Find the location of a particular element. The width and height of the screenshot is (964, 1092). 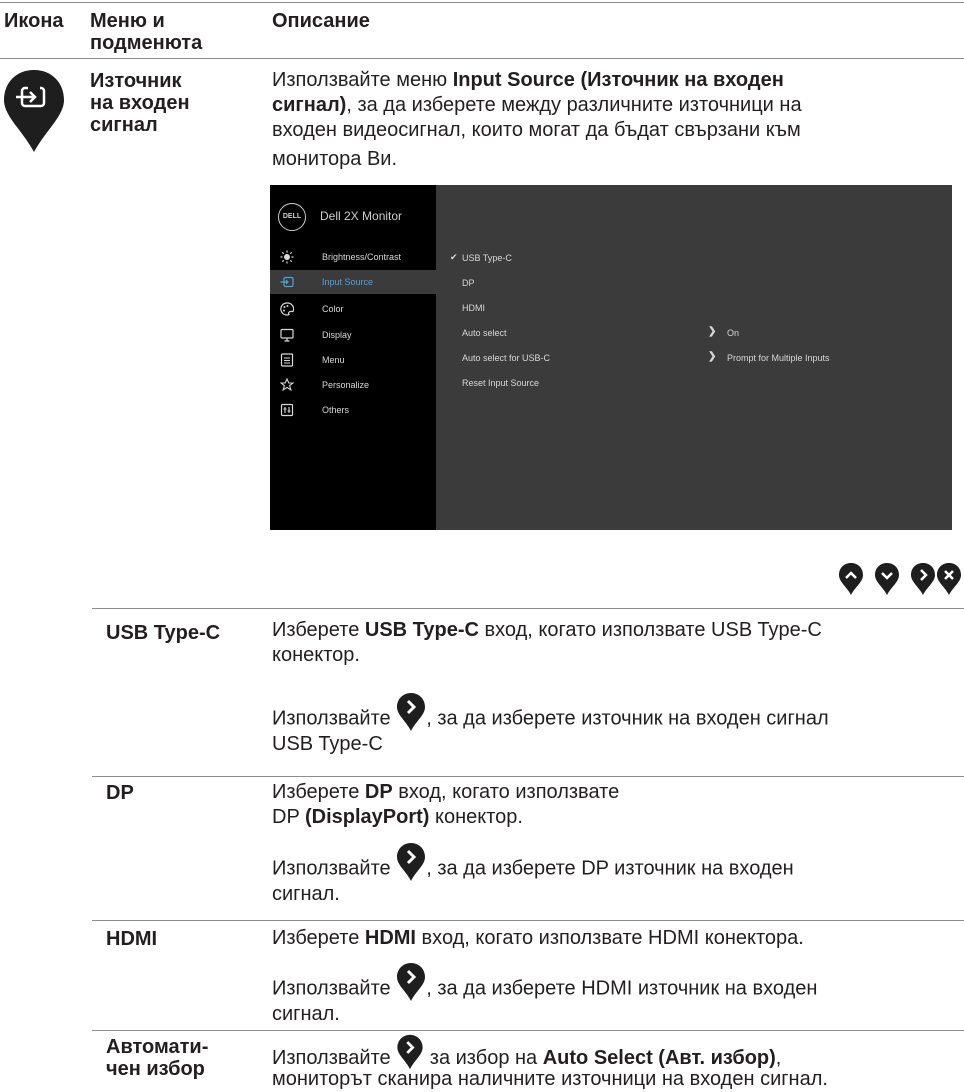

header-menu-line2: подменюта is located at coordinates (146, 43).